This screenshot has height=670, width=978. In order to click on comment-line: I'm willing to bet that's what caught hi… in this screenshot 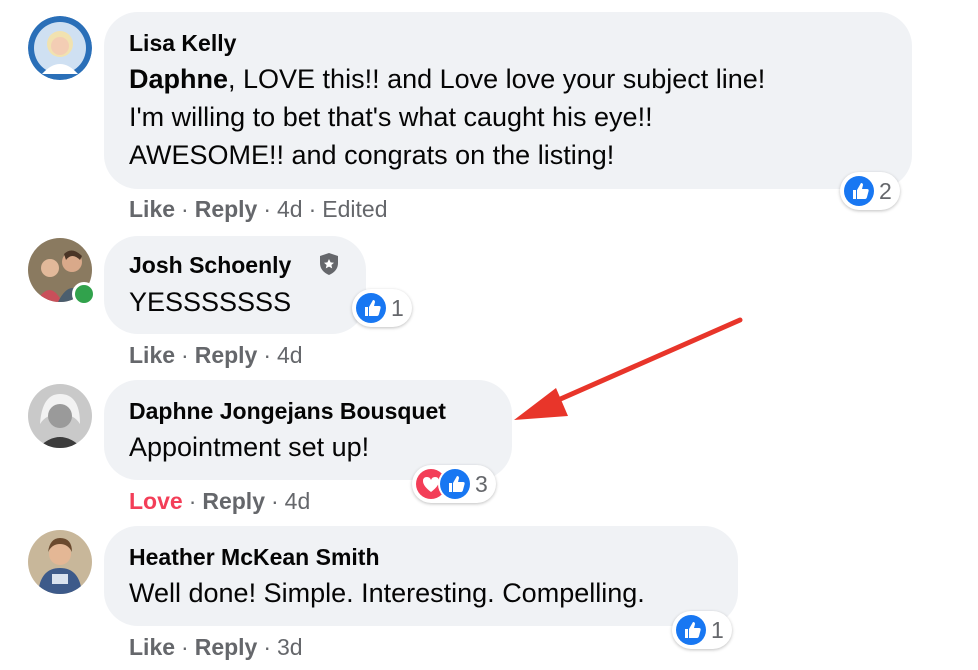, I will do `click(391, 117)`.